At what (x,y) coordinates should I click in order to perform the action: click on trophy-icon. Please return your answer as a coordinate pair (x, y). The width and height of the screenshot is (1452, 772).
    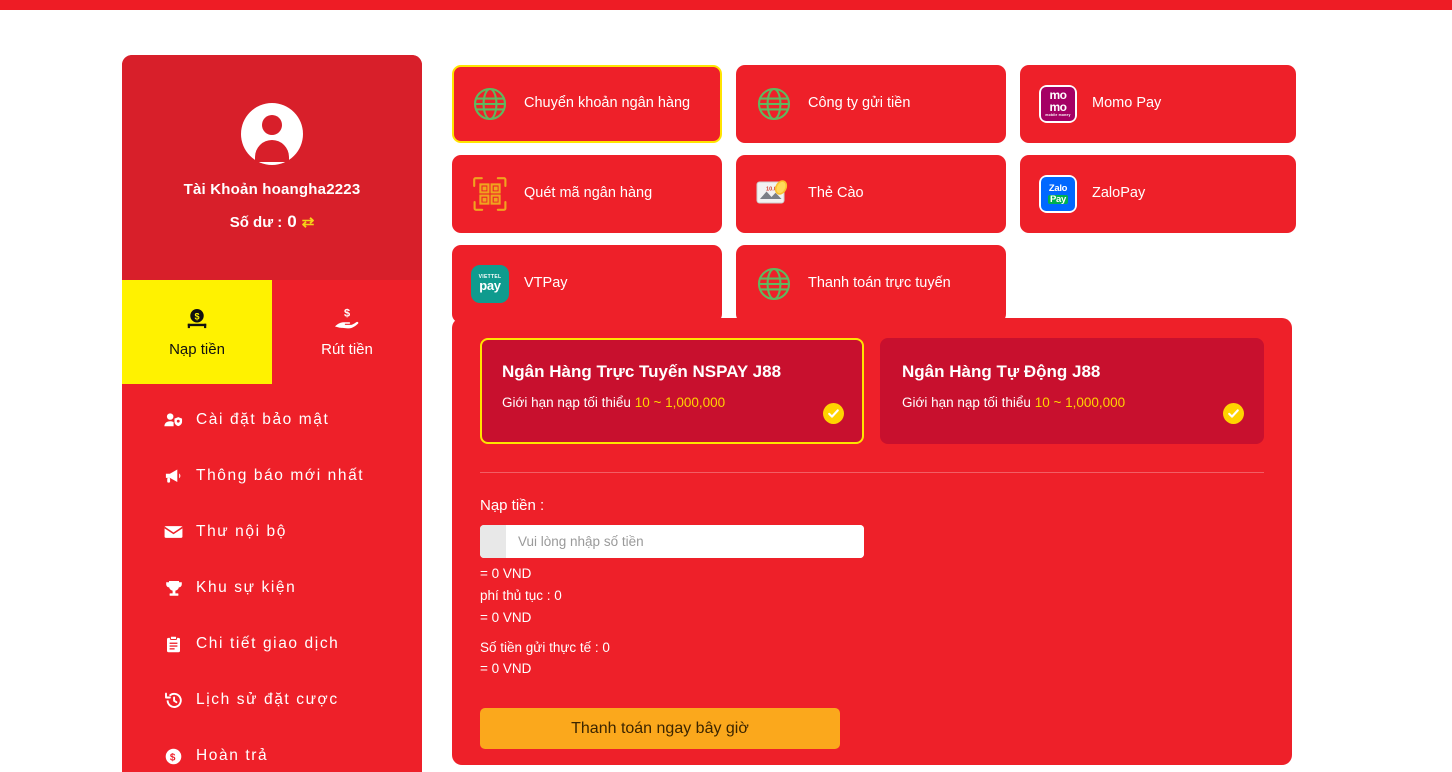
    Looking at the image, I should click on (173, 588).